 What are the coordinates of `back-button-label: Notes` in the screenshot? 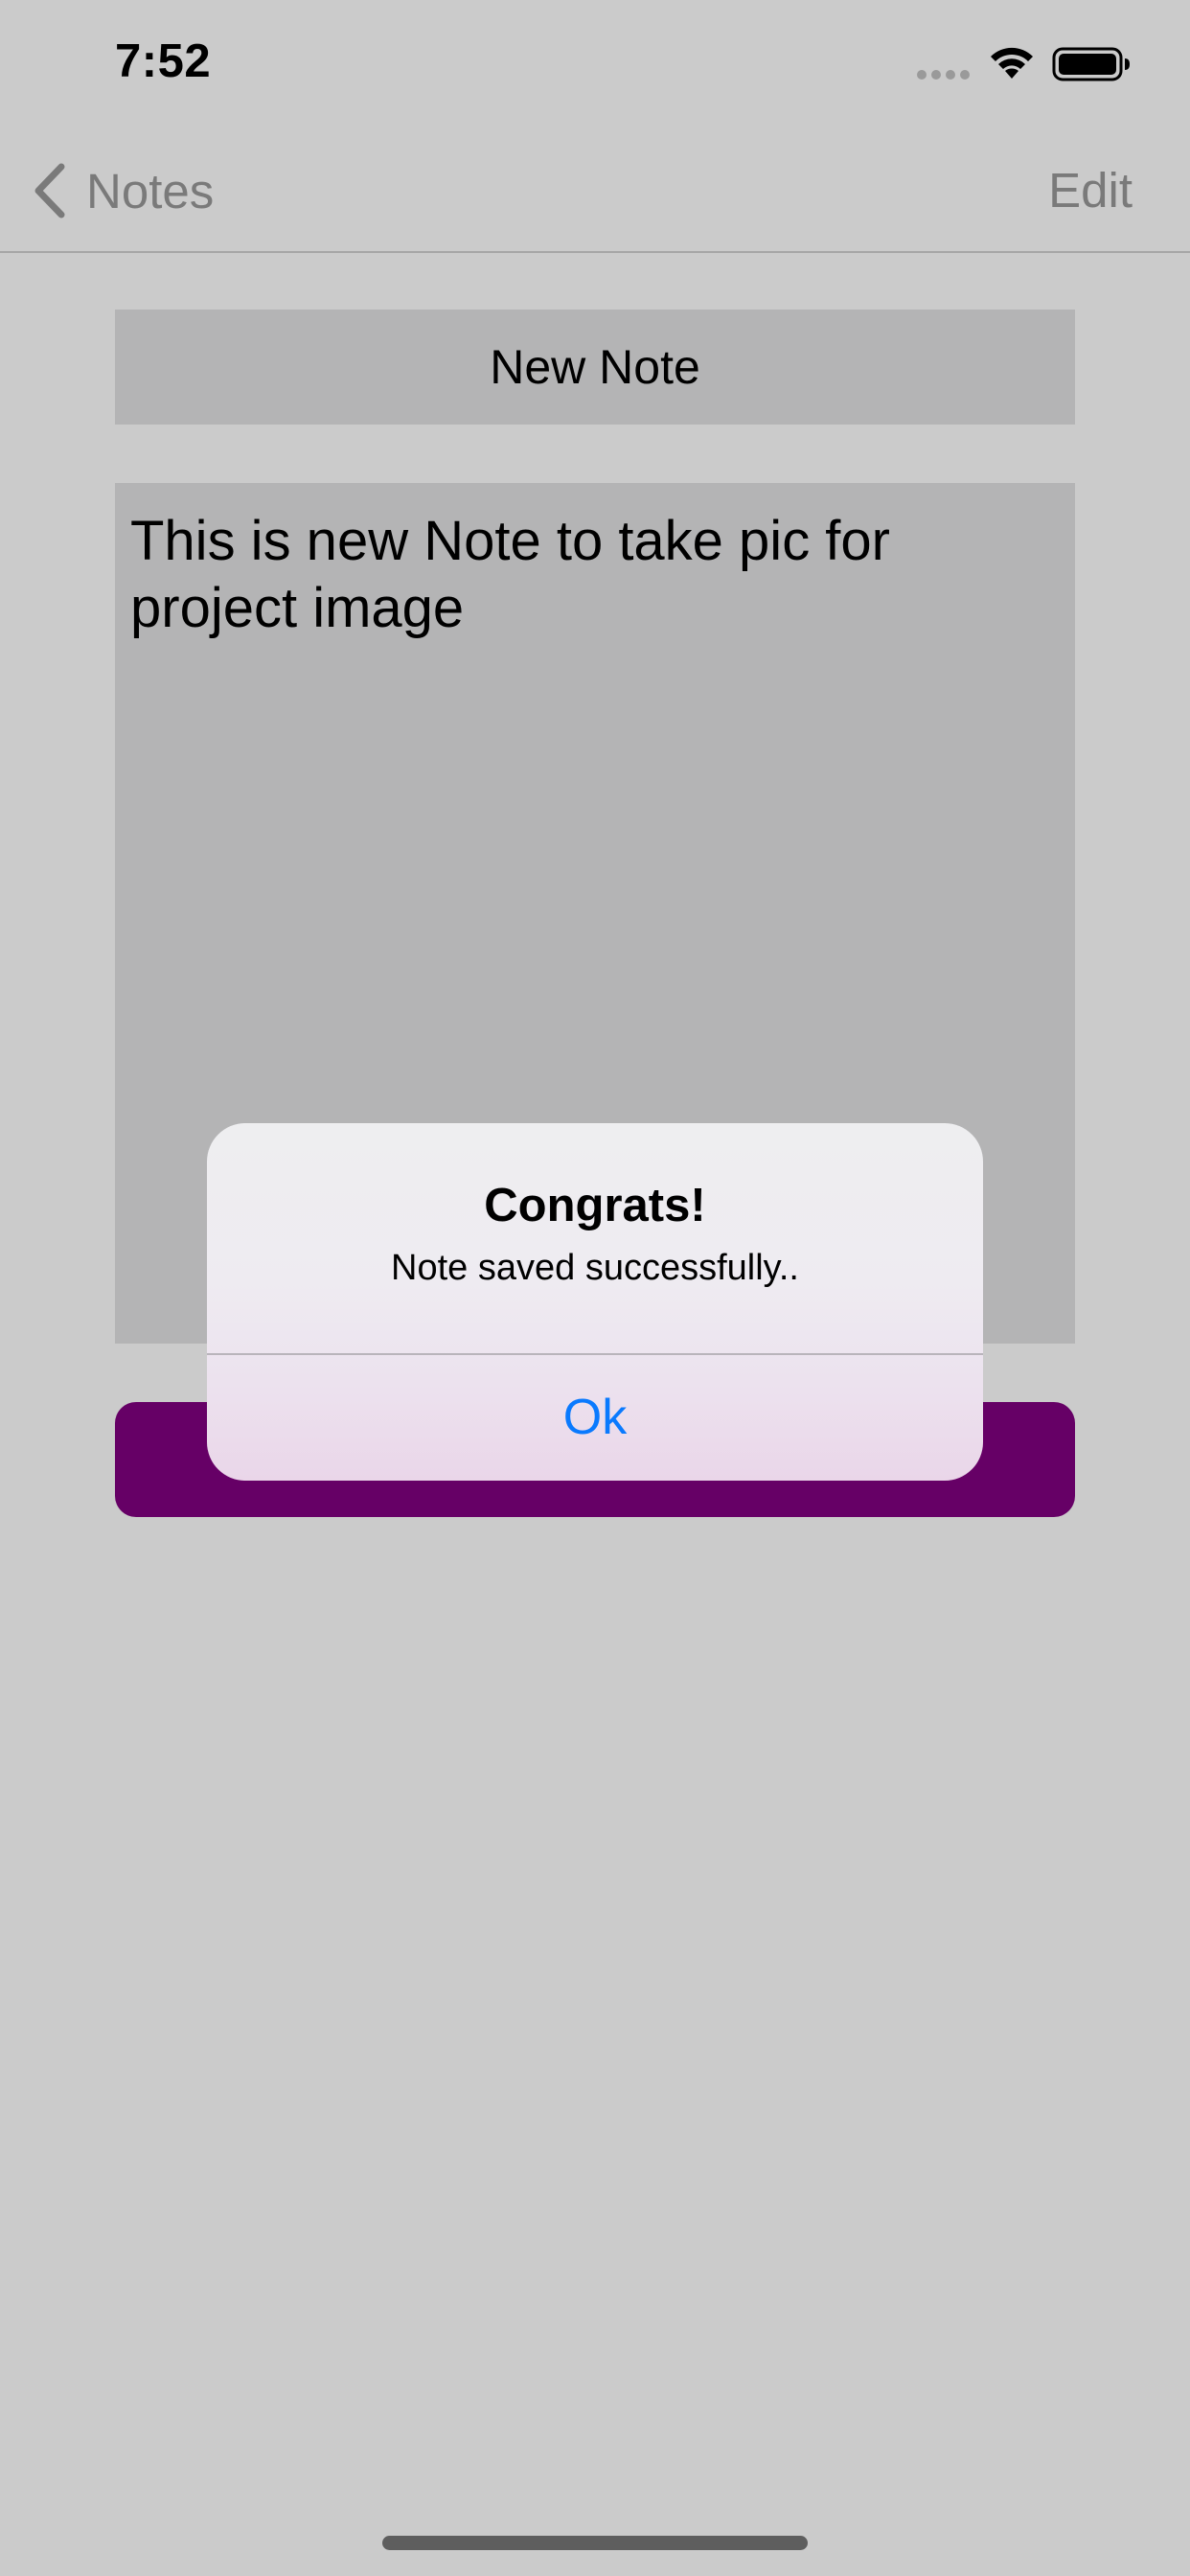 It's located at (151, 190).